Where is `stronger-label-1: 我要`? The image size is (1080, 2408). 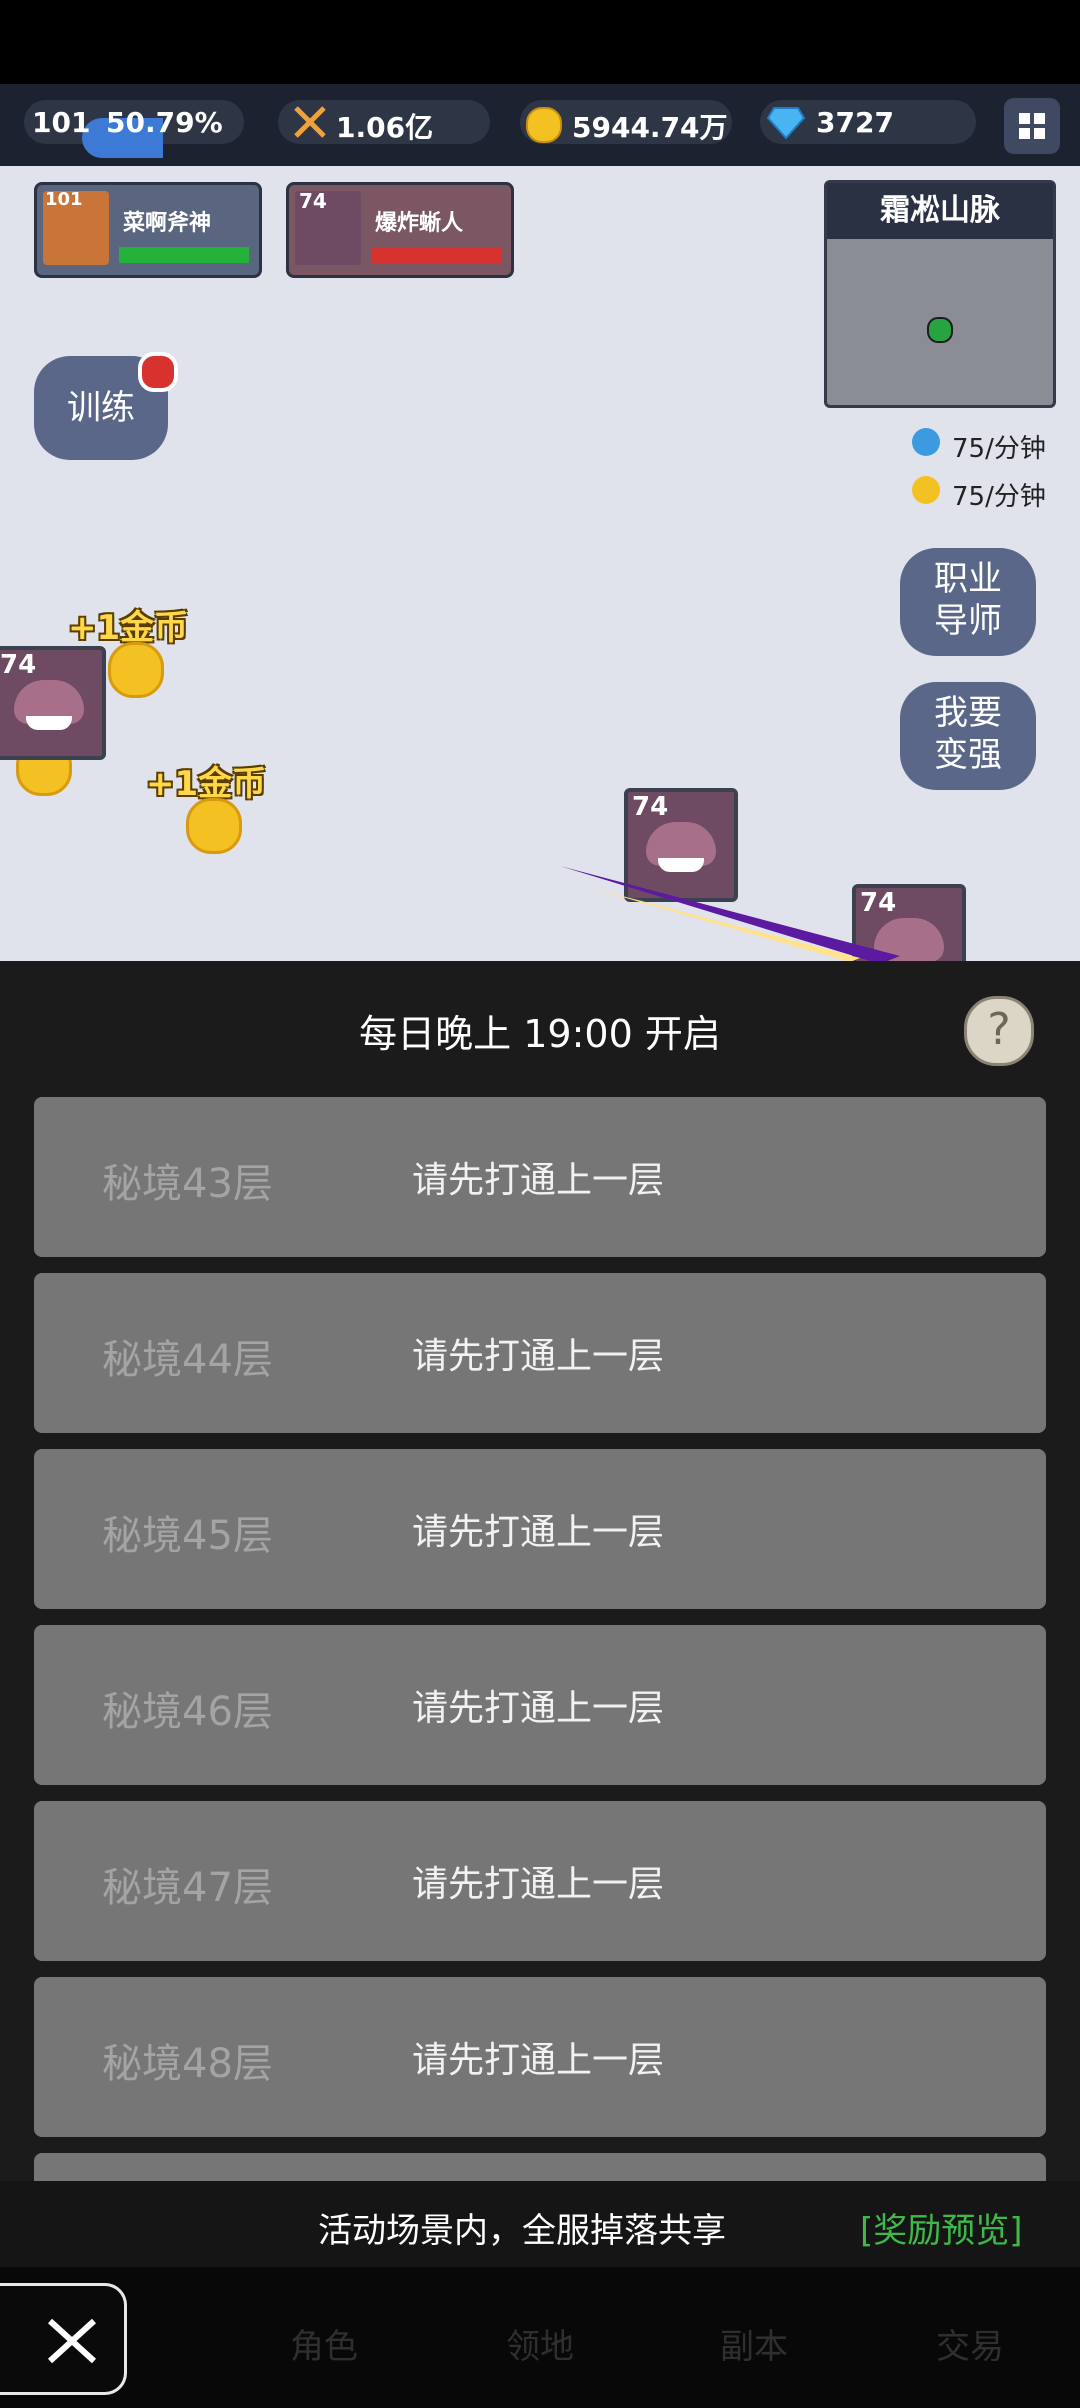 stronger-label-1: 我要 is located at coordinates (968, 713).